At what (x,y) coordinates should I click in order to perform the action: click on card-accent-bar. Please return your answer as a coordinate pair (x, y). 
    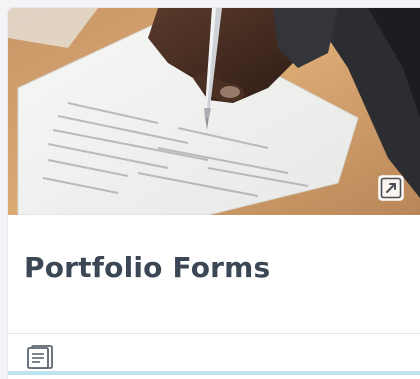
    Looking at the image, I should click on (214, 373).